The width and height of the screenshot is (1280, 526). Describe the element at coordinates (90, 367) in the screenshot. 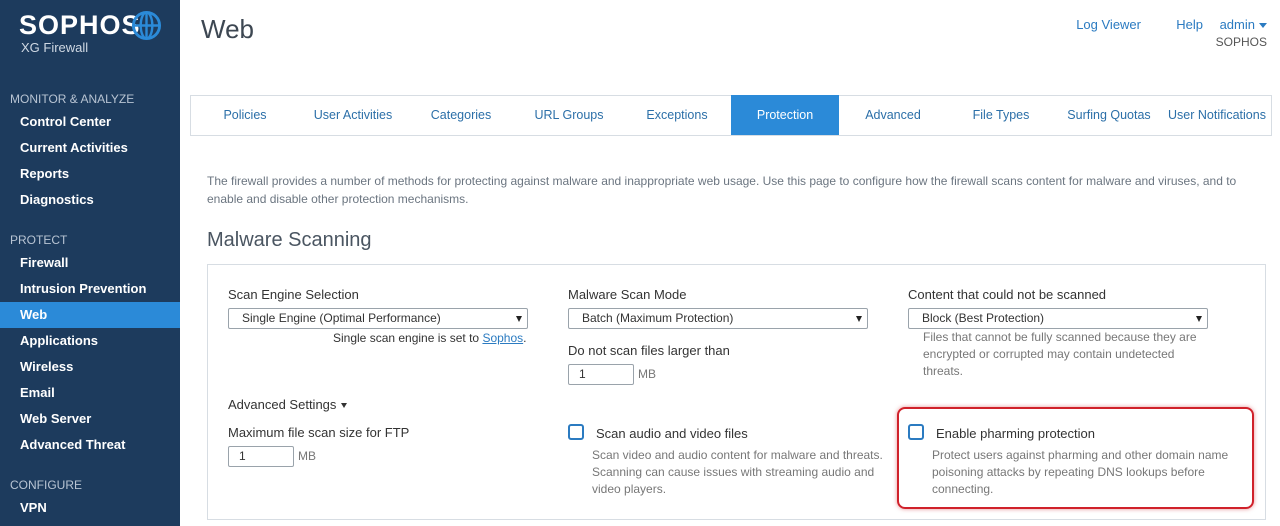

I see `sidebar-item-wireless: Wireless` at that location.